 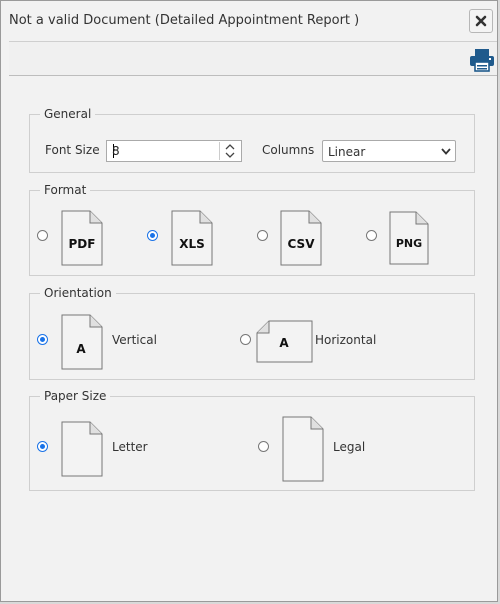 What do you see at coordinates (389, 151) in the screenshot?
I see `columns-select: Linear` at bounding box center [389, 151].